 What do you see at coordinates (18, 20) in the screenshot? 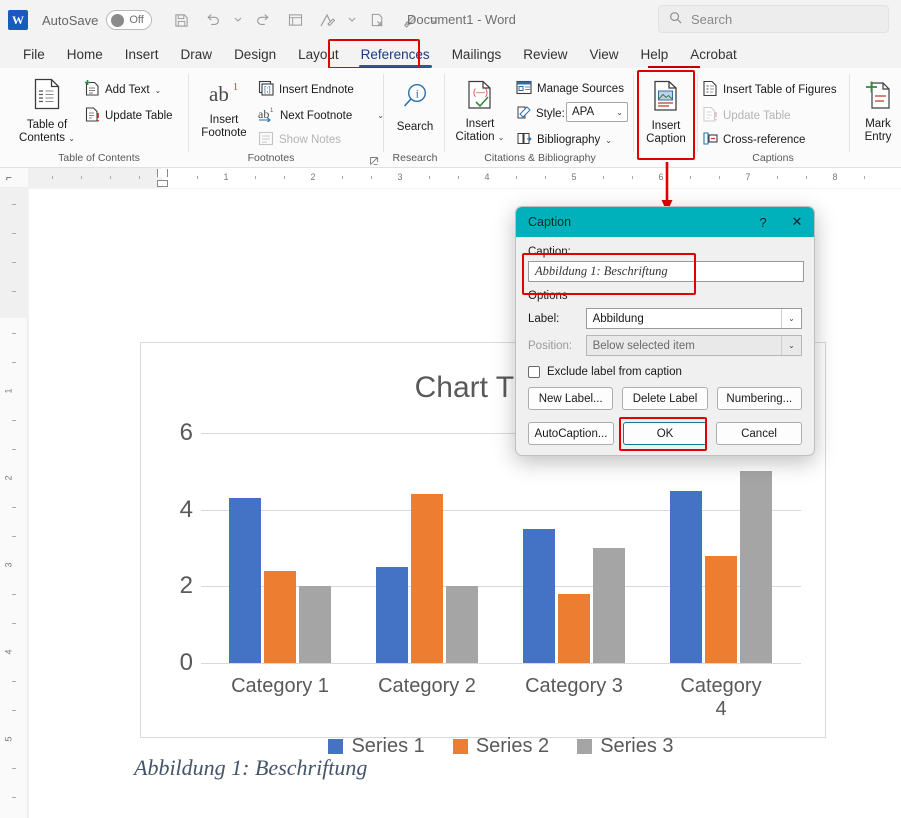
I see `word-logo-icon: W` at bounding box center [18, 20].